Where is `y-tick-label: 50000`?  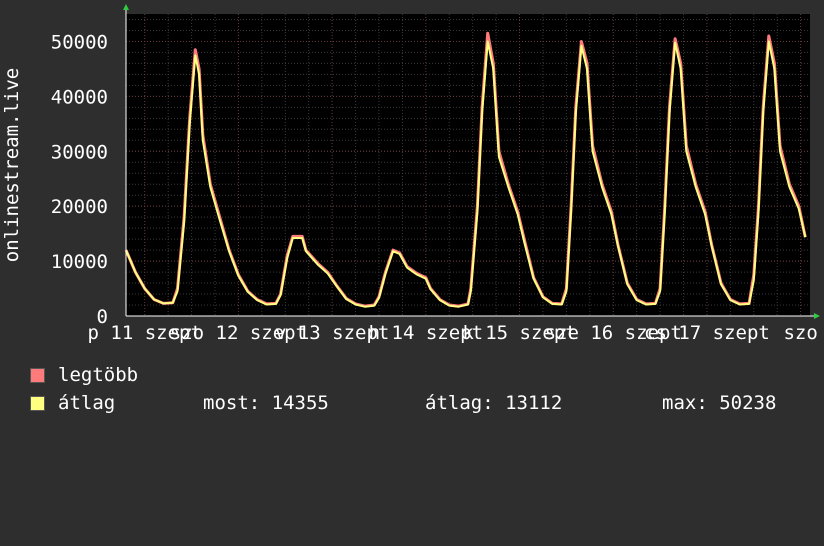
y-tick-label: 50000 is located at coordinates (79, 42).